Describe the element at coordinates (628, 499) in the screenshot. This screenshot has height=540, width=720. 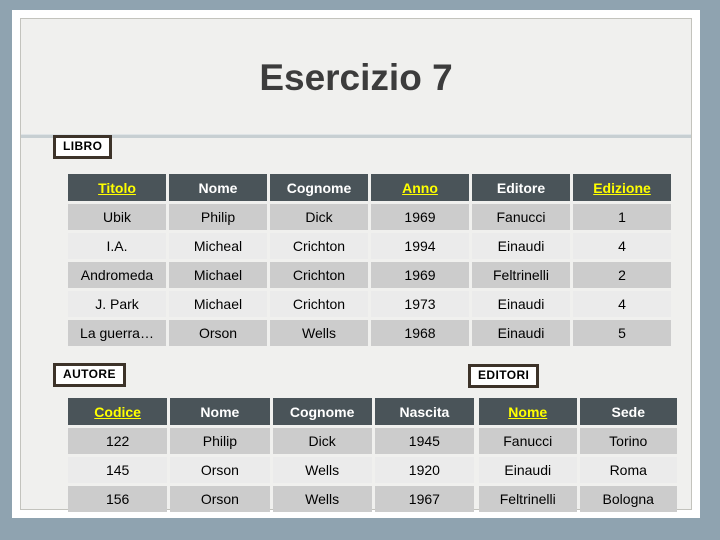
I see `cell-sede: Bologna` at that location.